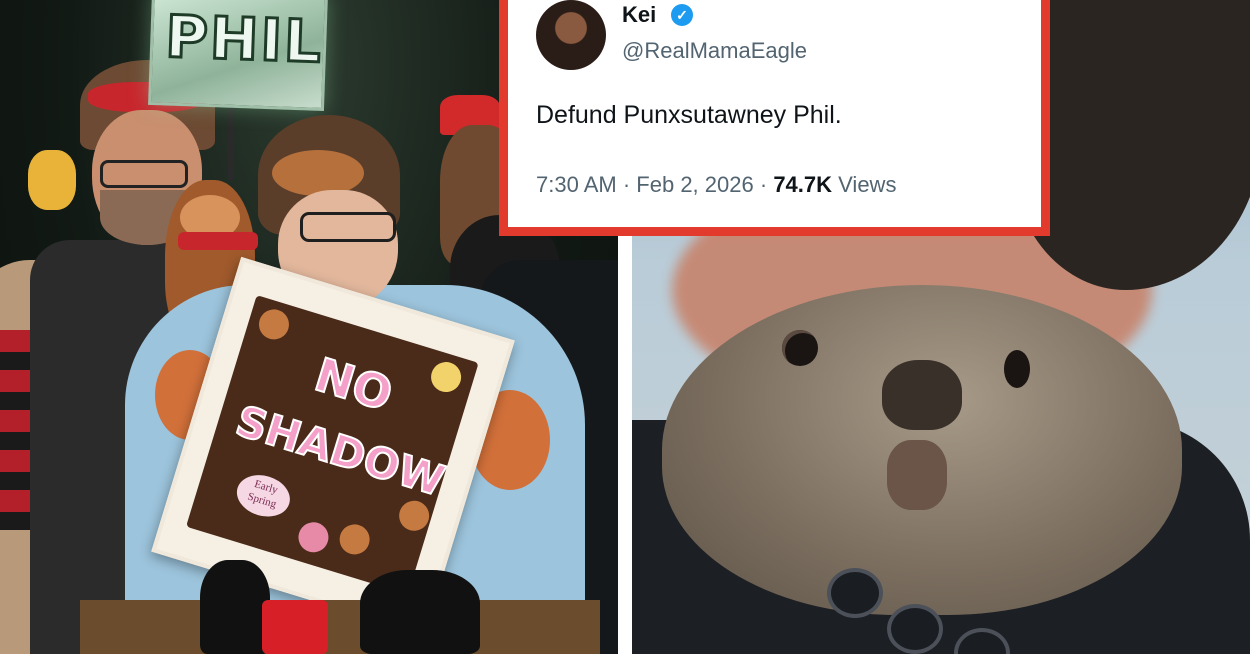  What do you see at coordinates (218, 241) in the screenshot?
I see `plush-red-bow` at bounding box center [218, 241].